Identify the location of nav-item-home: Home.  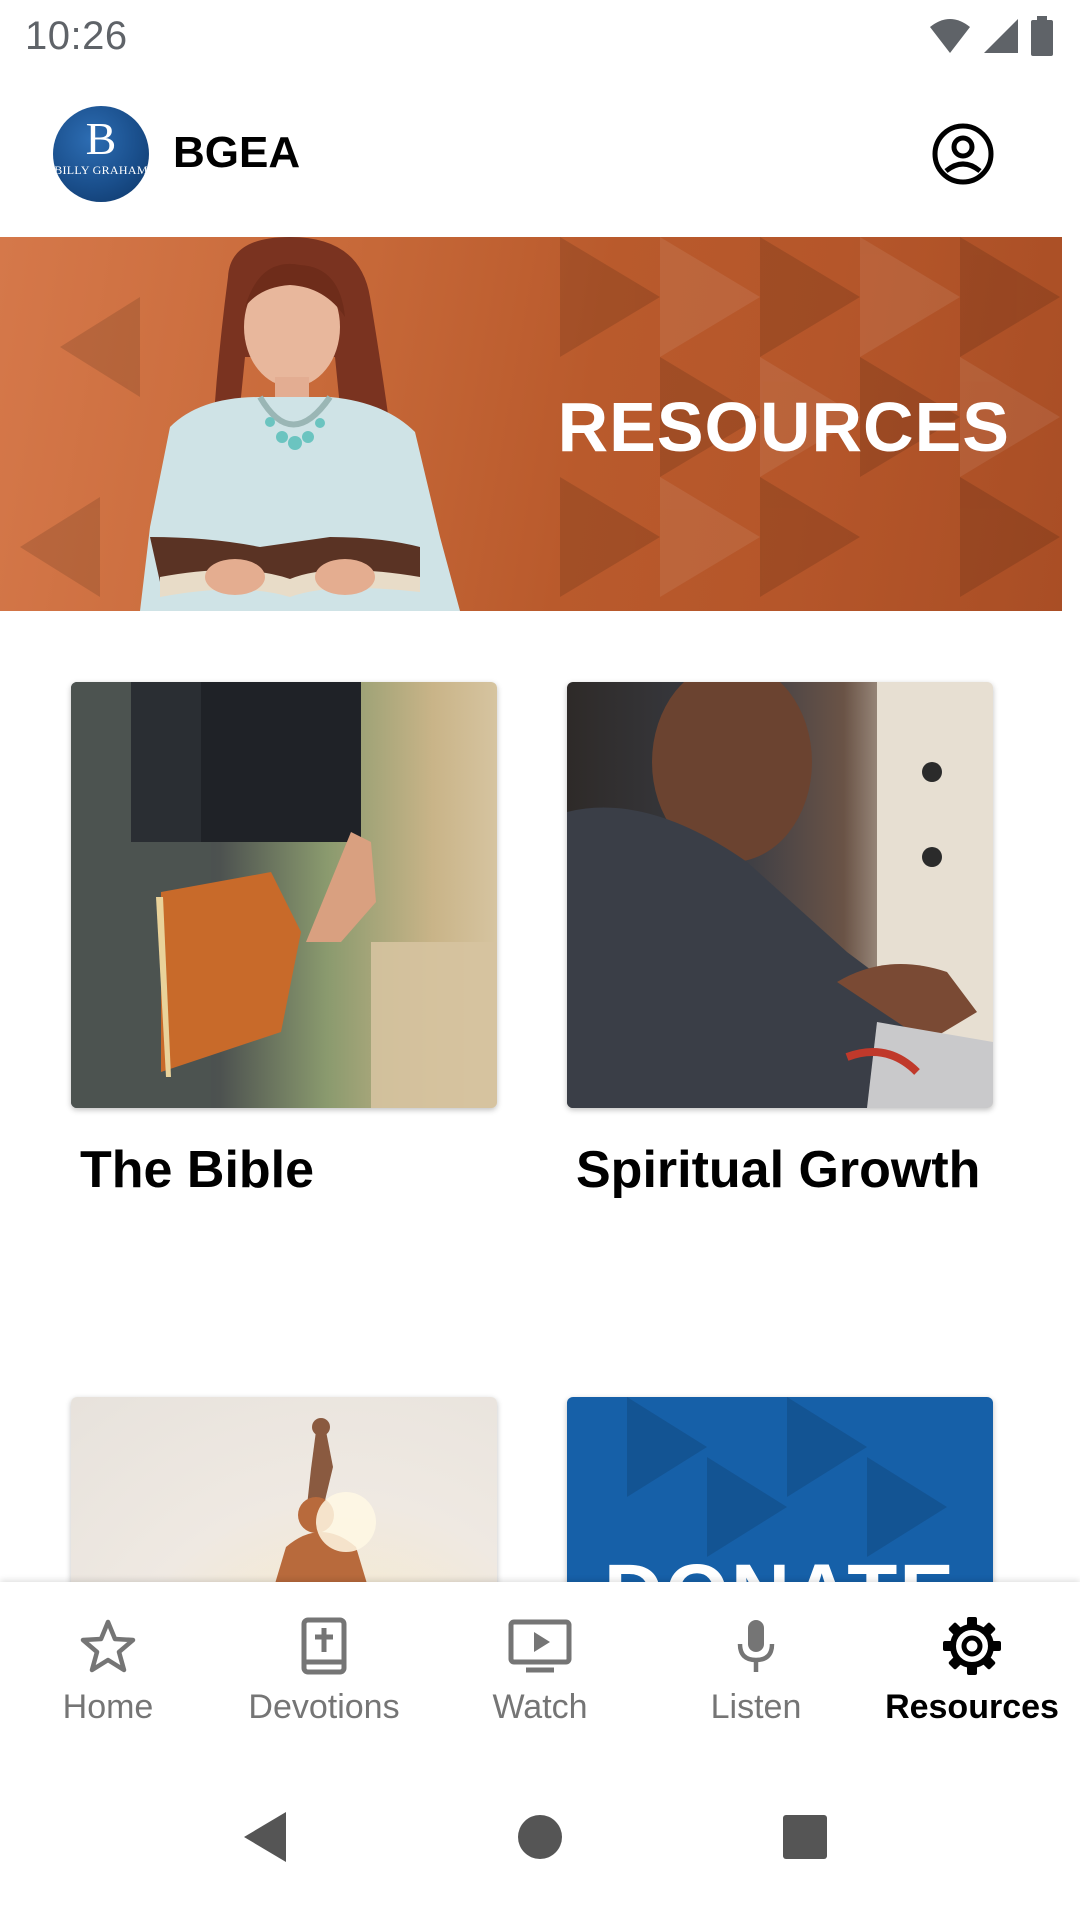
(108, 1669).